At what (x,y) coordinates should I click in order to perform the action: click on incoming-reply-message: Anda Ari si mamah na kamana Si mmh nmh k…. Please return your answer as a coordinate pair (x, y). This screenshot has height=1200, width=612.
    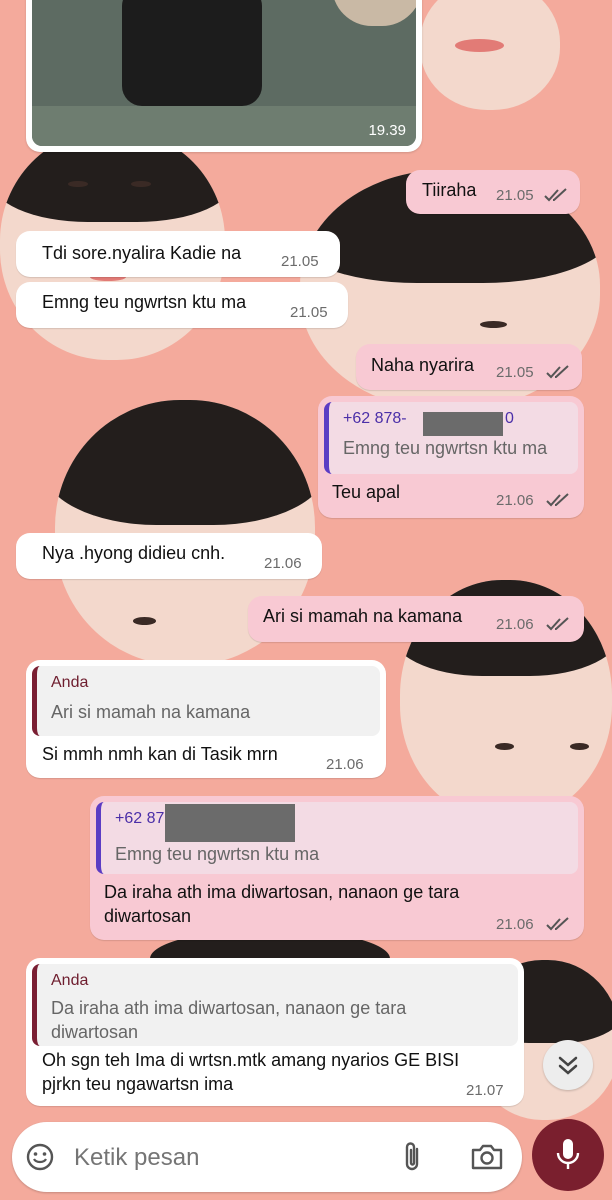
    Looking at the image, I should click on (206, 719).